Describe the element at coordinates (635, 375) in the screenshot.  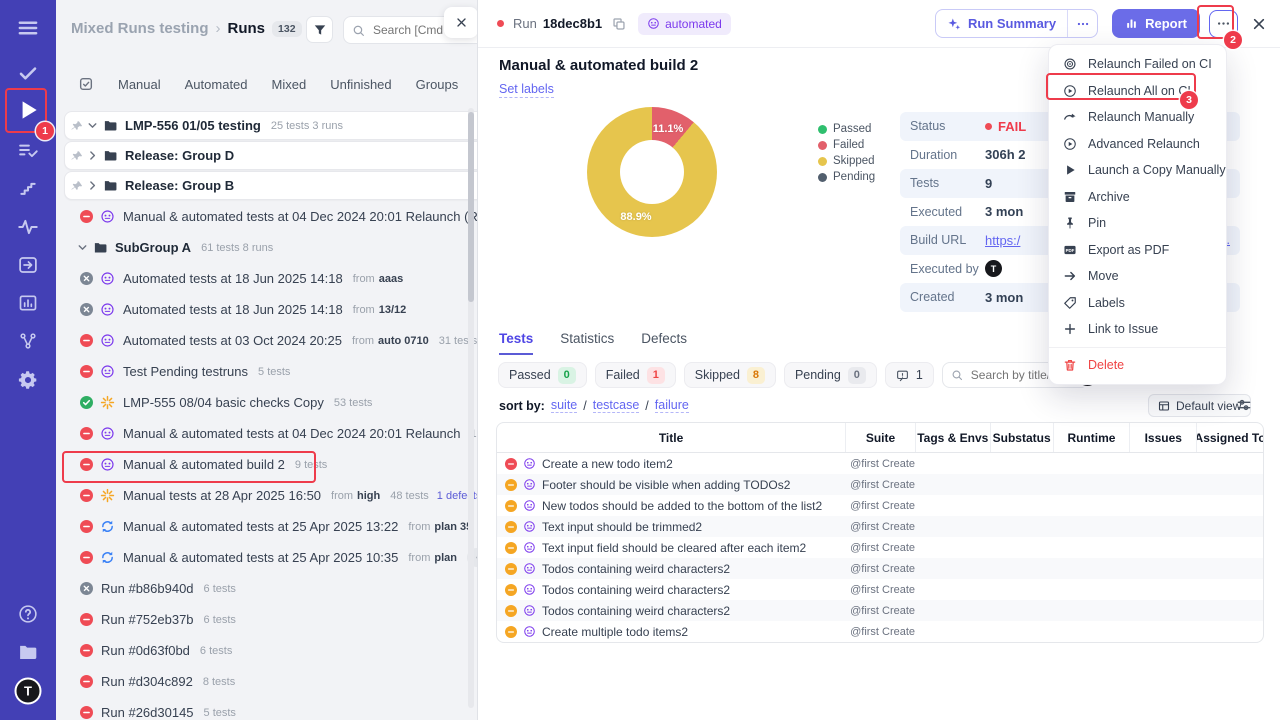
I see `chip-failed: Failed 1` at that location.